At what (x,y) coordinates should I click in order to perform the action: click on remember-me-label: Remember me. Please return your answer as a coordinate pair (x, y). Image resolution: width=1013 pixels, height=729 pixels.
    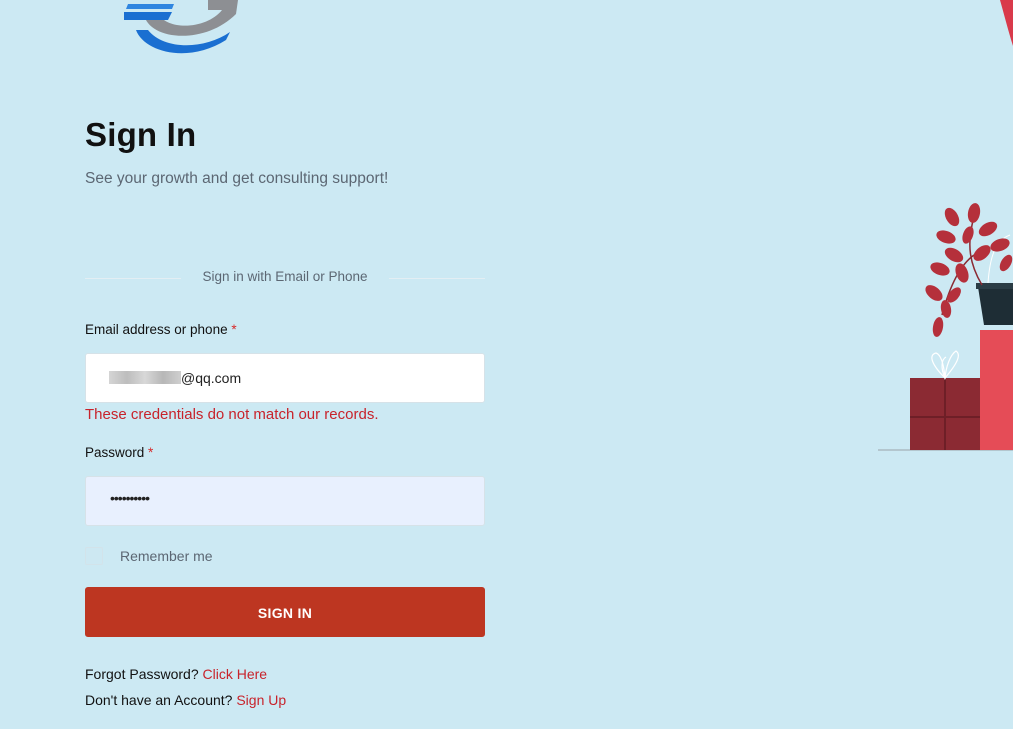
    Looking at the image, I should click on (166, 556).